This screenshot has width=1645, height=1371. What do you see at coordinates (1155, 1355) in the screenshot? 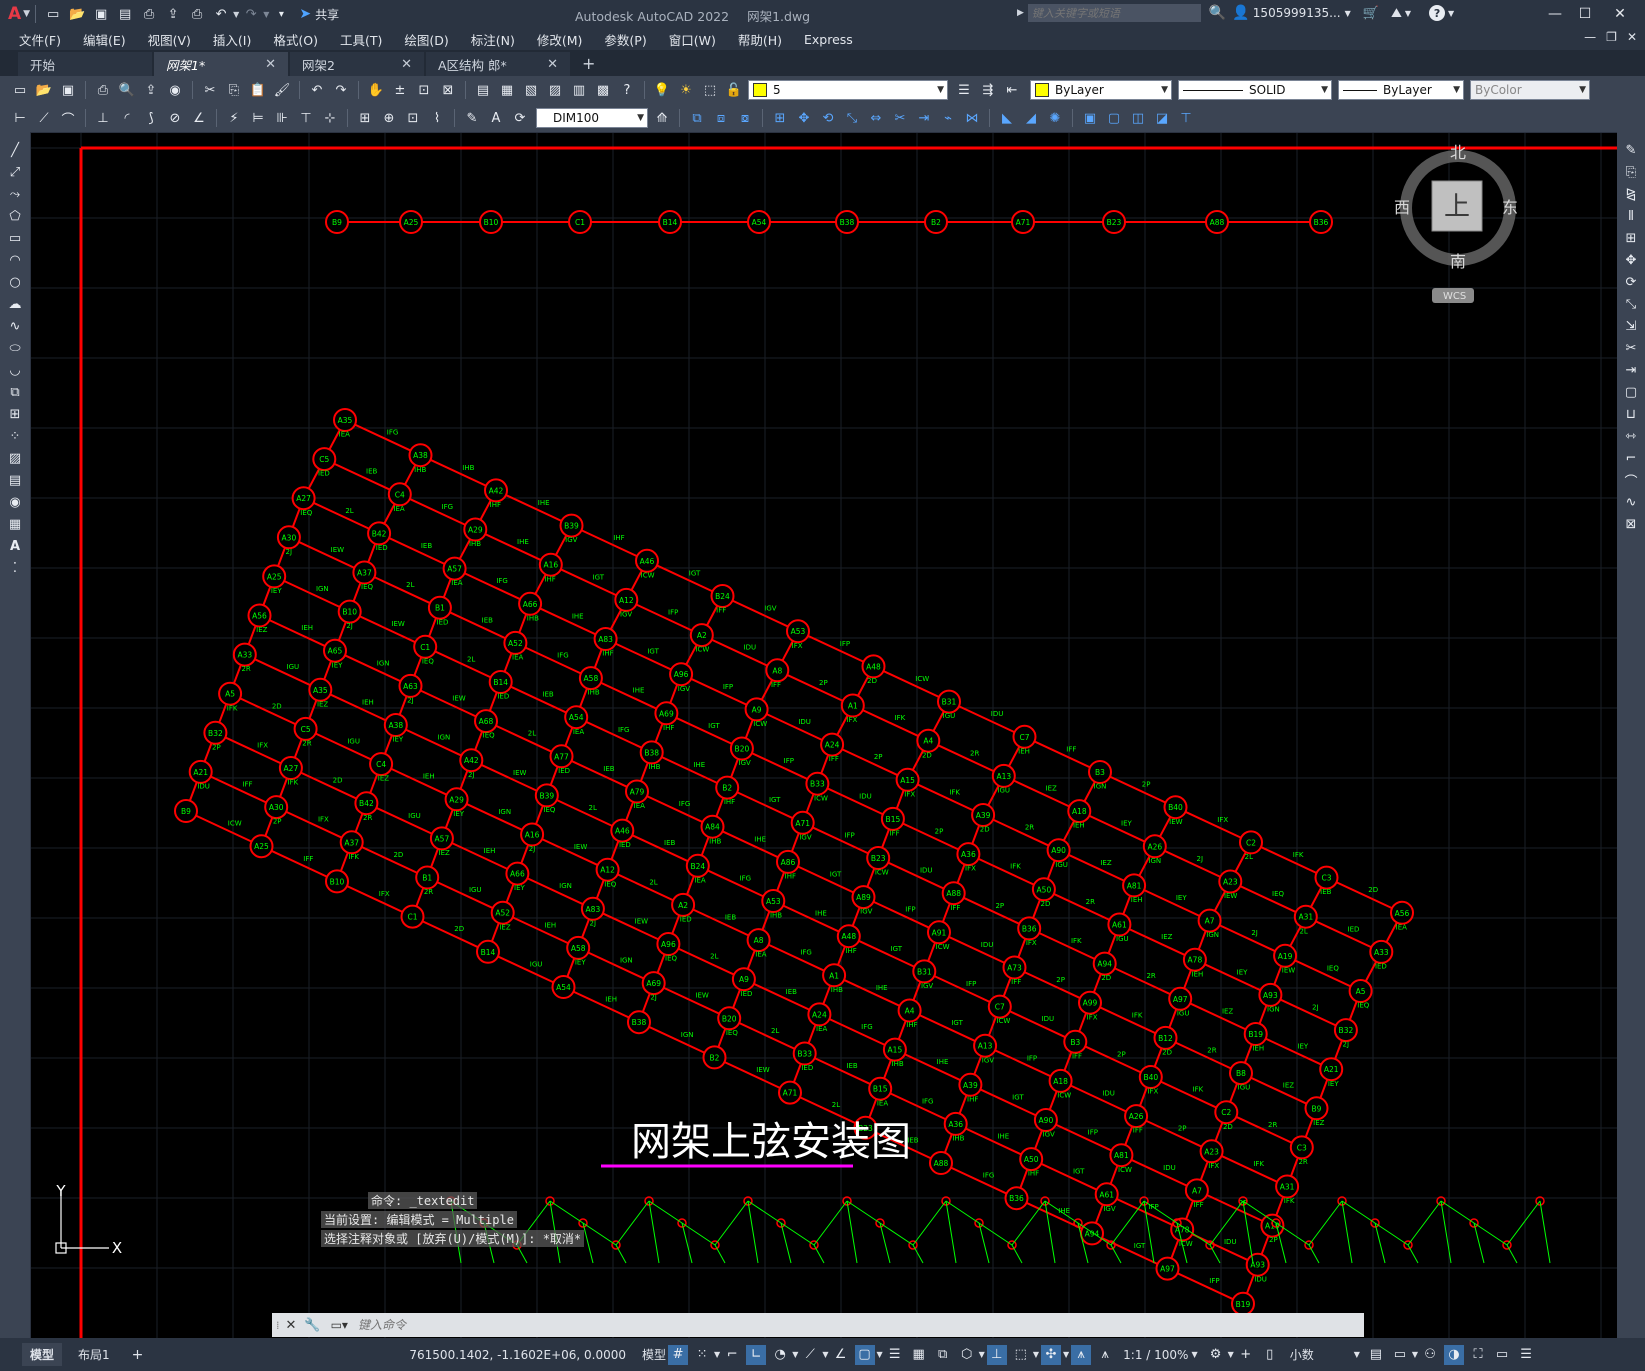
I see `annotation-scale: 1:1 / 100%` at bounding box center [1155, 1355].